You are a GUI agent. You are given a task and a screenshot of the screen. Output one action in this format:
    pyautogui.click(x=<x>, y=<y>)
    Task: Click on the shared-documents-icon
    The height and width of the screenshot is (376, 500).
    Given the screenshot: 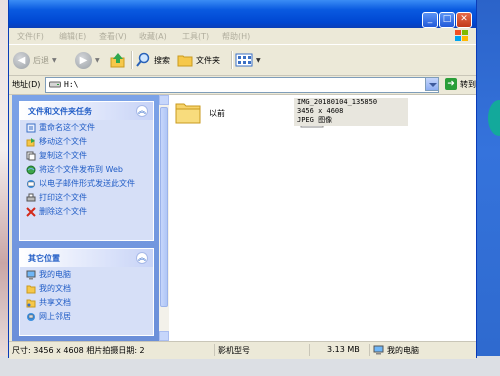 What is the action you would take?
    pyautogui.click(x=31, y=303)
    